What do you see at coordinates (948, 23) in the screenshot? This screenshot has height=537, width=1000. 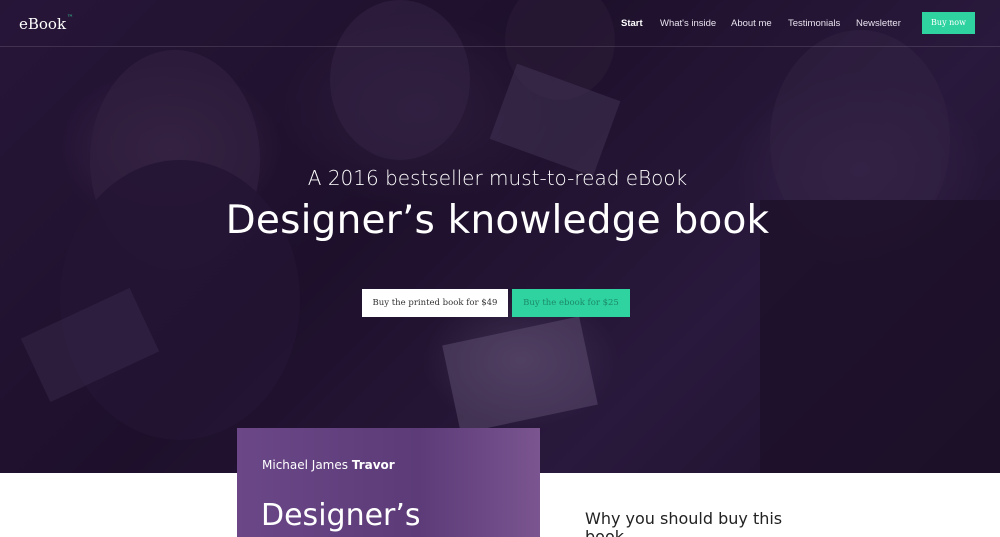 I see `buy-now-button: Buy now` at bounding box center [948, 23].